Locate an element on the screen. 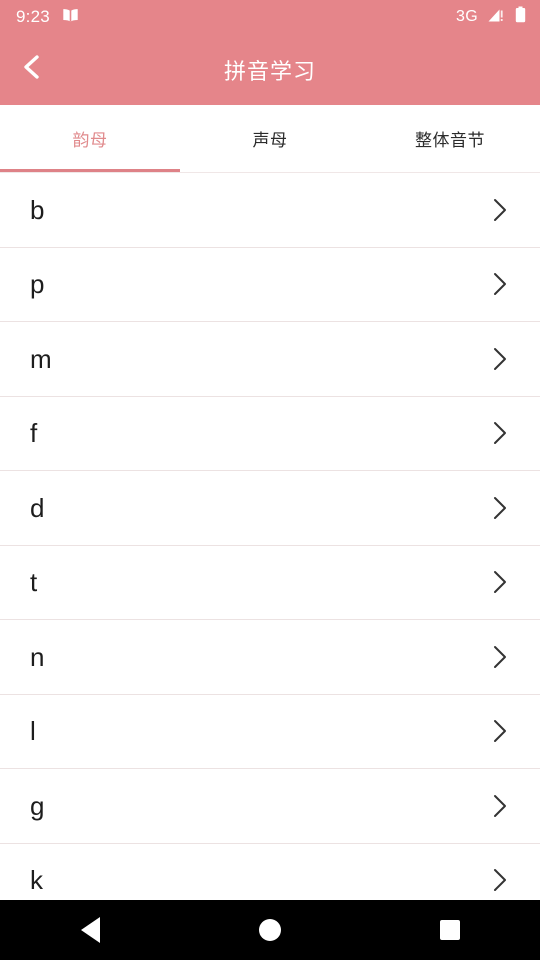 This screenshot has height=960, width=540. list-item-label: f is located at coordinates (34, 433).